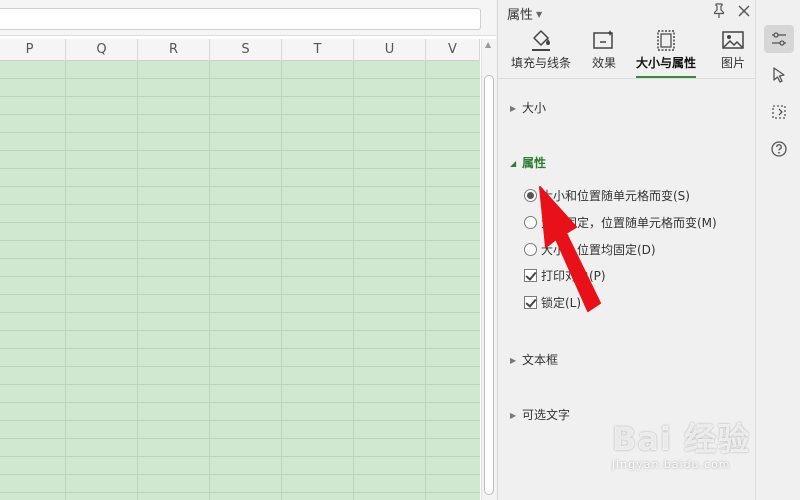 This screenshot has height=500, width=800. What do you see at coordinates (719, 11) in the screenshot?
I see `pin-icon` at bounding box center [719, 11].